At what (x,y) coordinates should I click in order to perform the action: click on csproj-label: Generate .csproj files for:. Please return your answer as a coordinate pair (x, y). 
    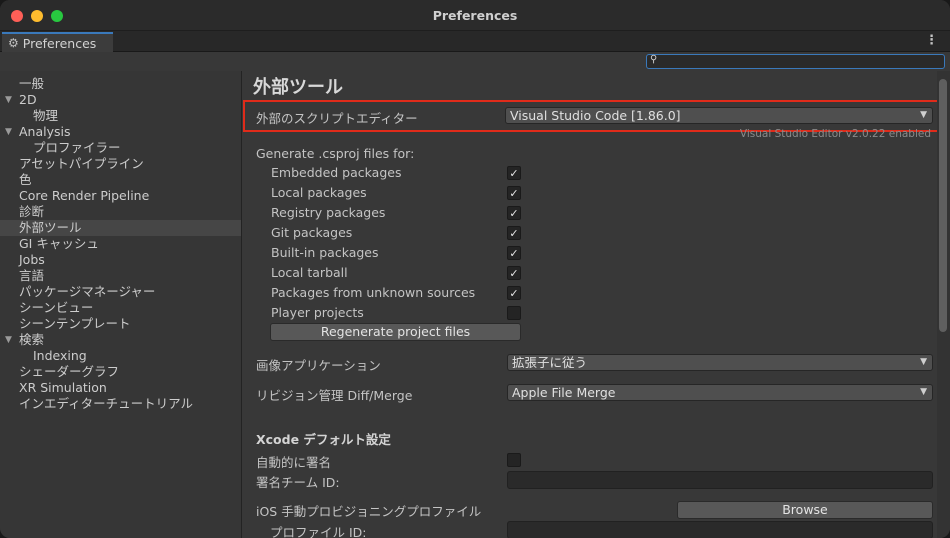
    Looking at the image, I should click on (335, 153).